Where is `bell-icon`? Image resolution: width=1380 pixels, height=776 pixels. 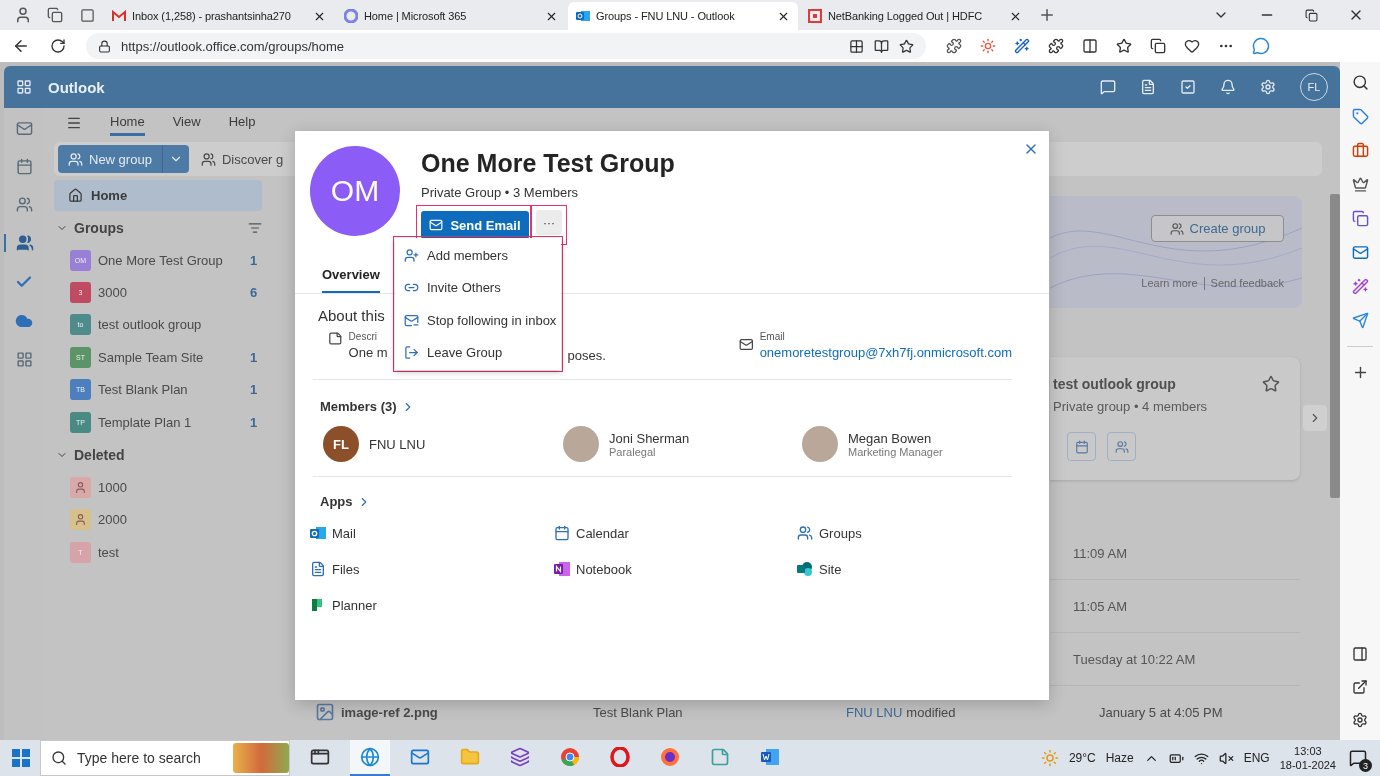 bell-icon is located at coordinates (1228, 87).